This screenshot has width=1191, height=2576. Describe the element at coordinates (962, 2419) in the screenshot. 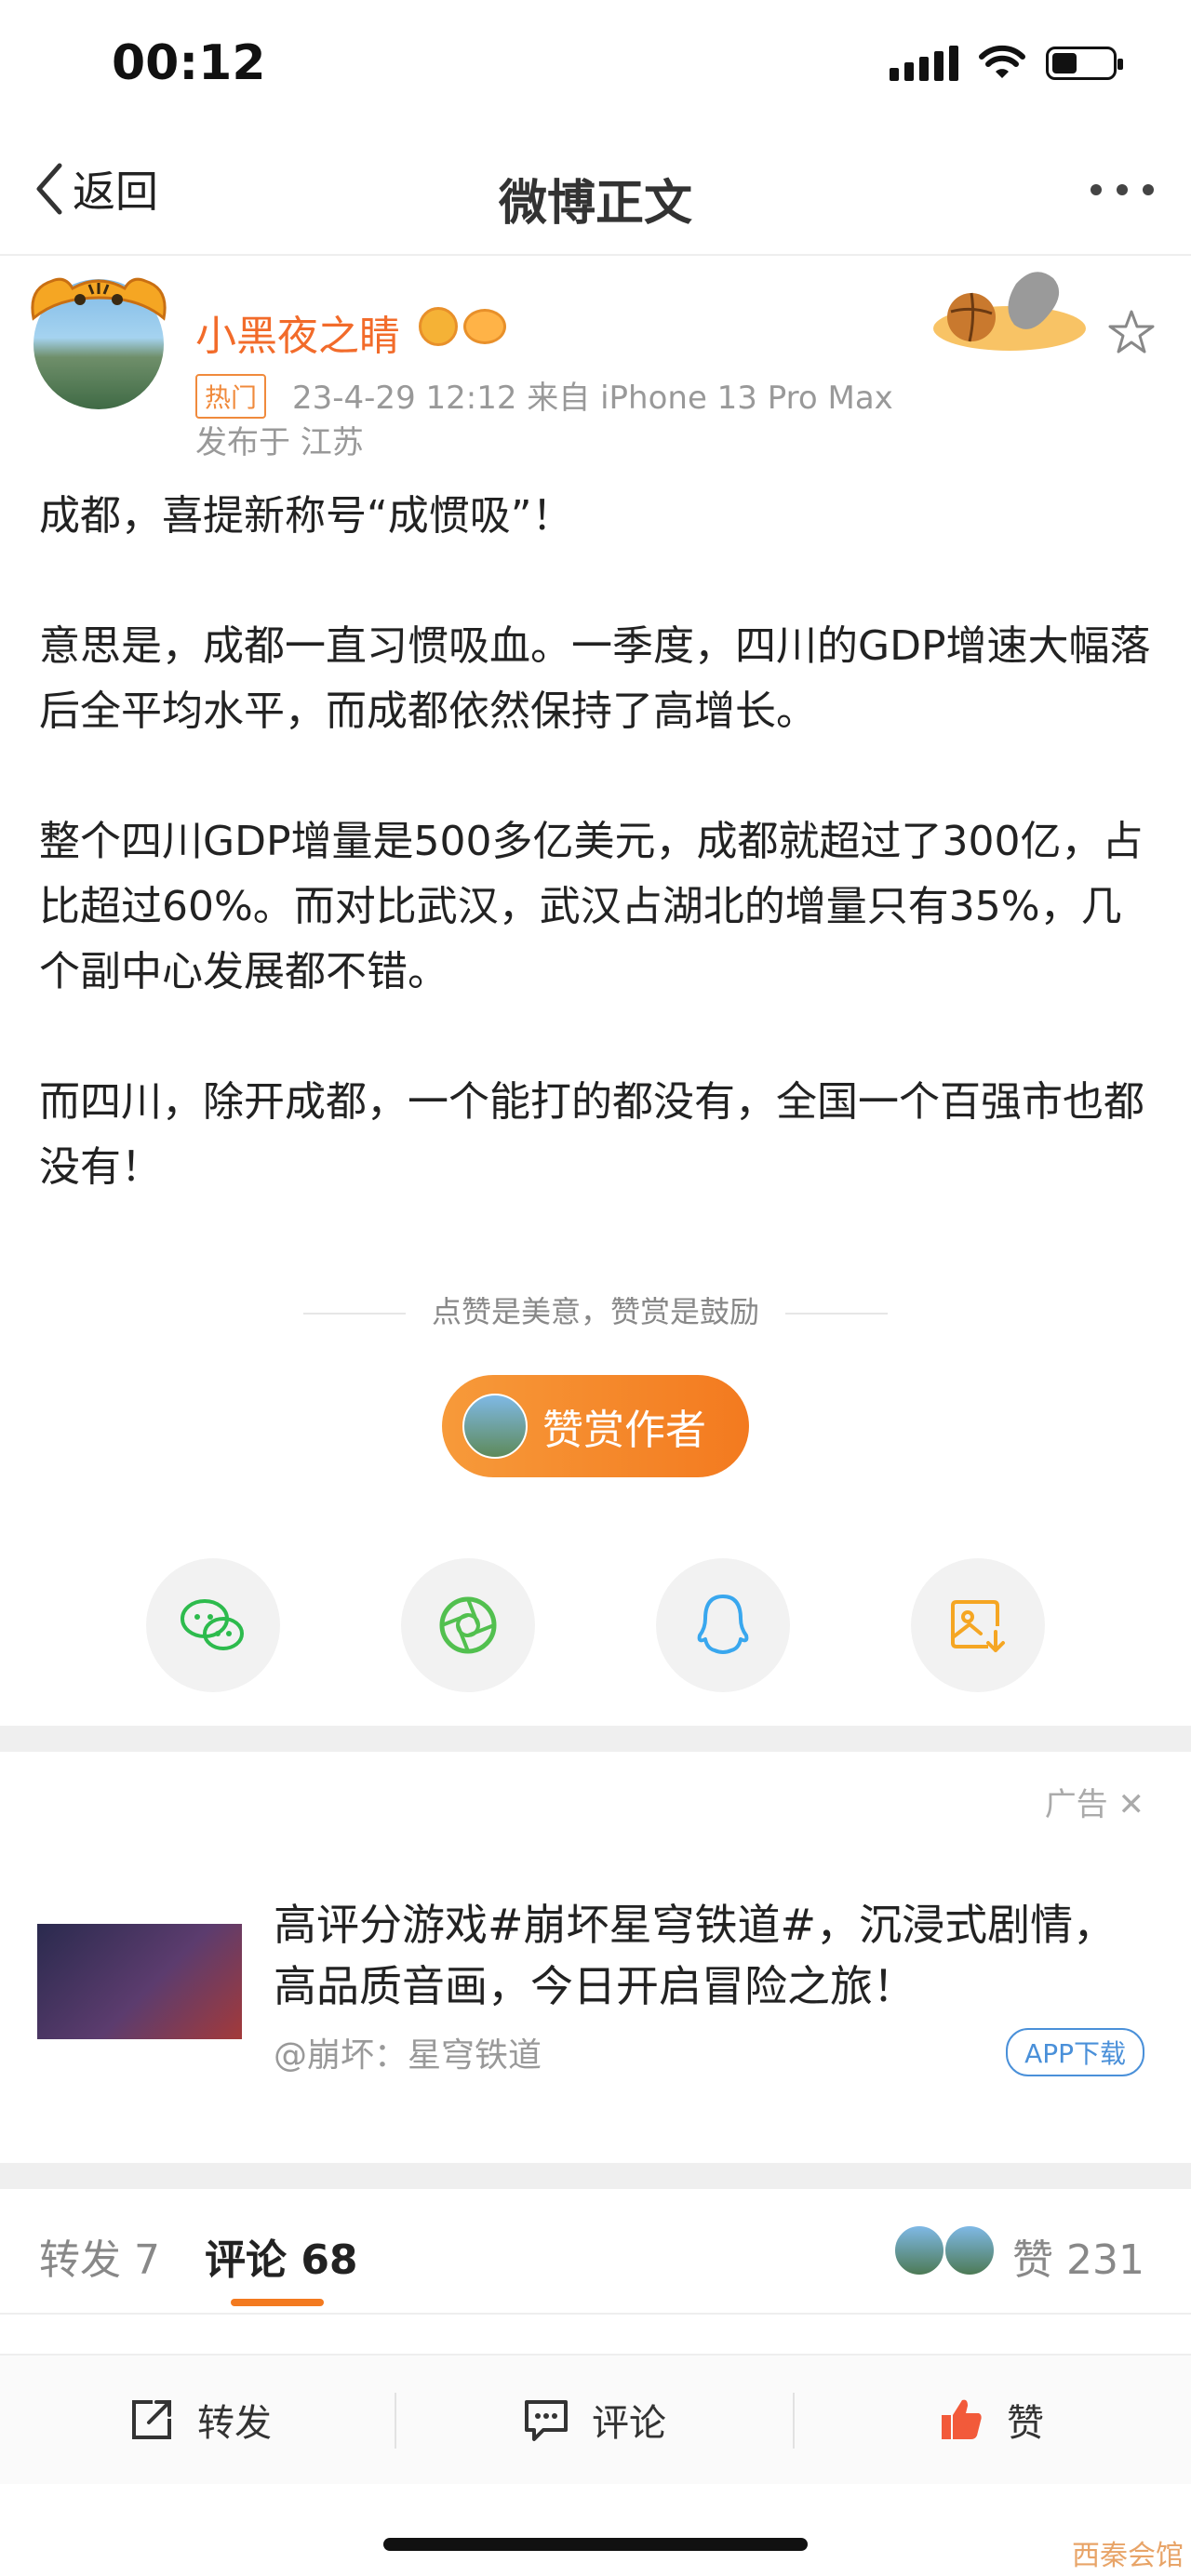

I see `thumbs-up-icon` at that location.